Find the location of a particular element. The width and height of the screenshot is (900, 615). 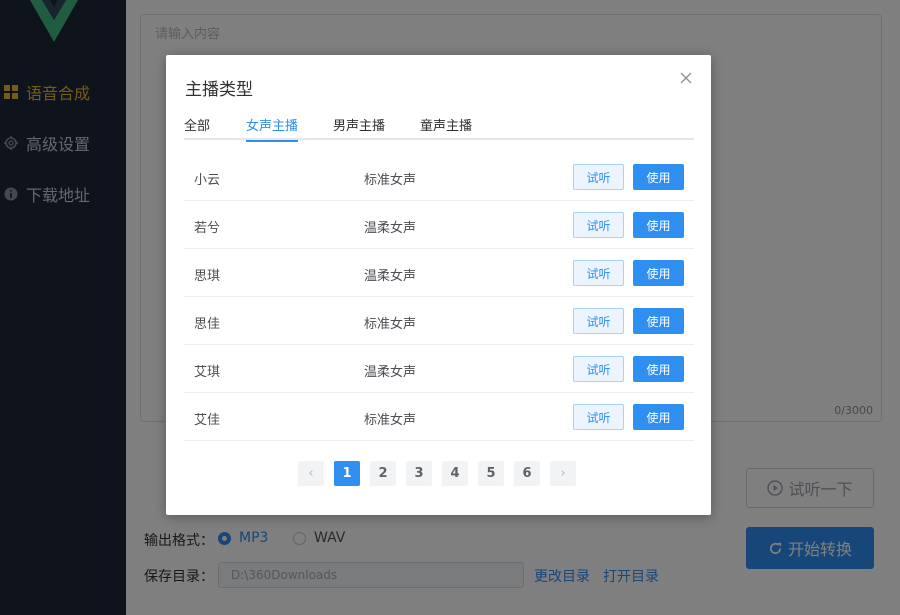

page-button-6: 6 is located at coordinates (527, 473).